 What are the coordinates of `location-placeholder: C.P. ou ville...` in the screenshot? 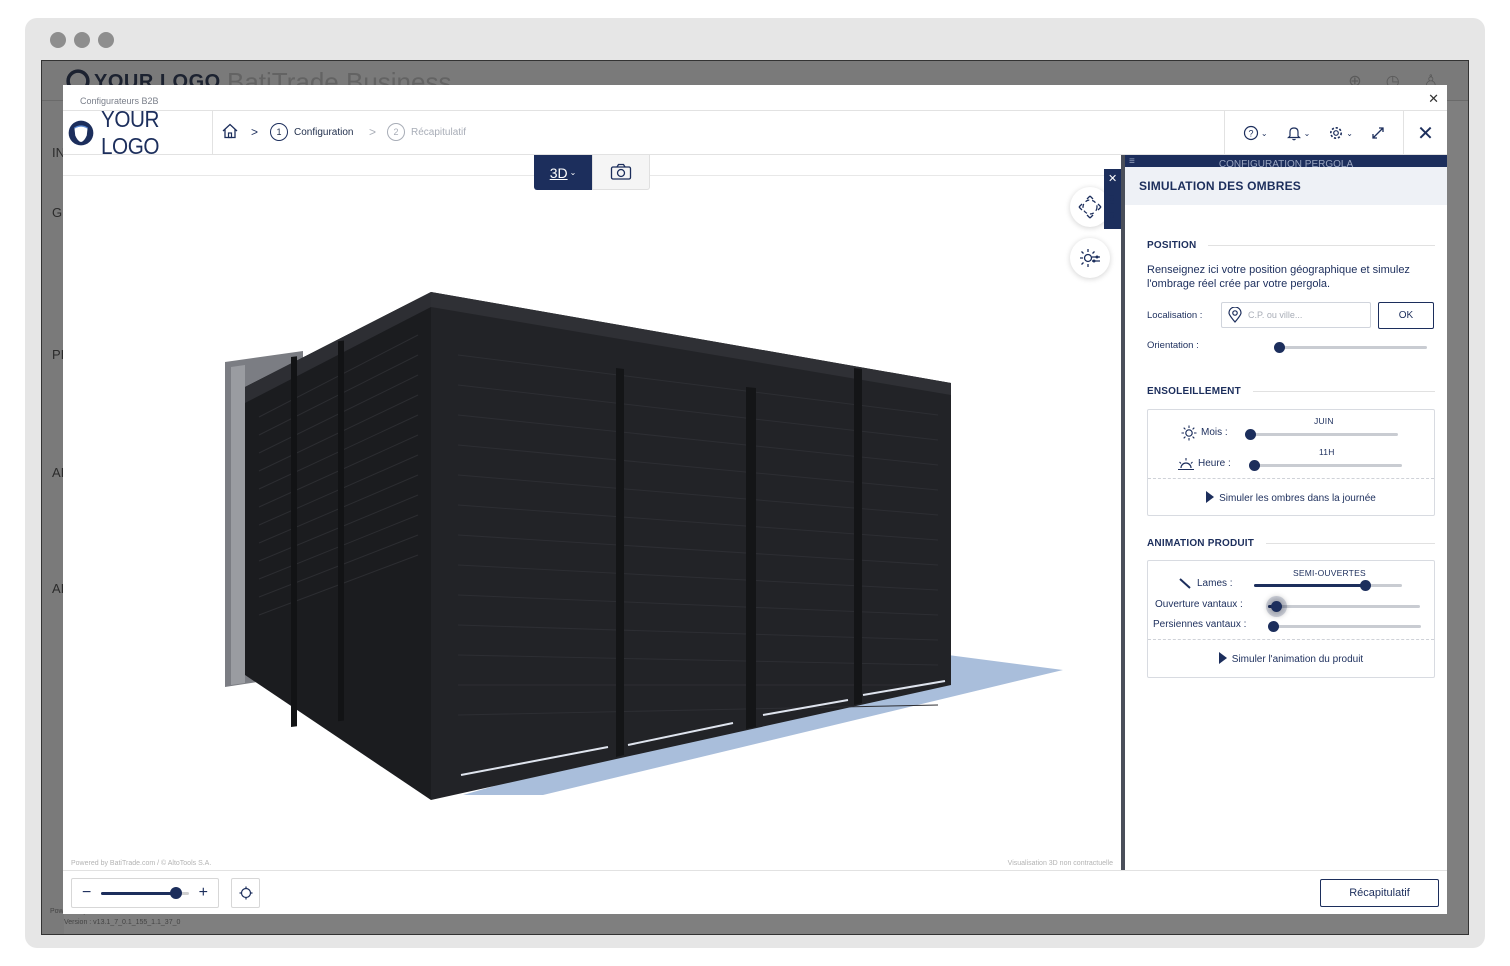 It's located at (1275, 315).